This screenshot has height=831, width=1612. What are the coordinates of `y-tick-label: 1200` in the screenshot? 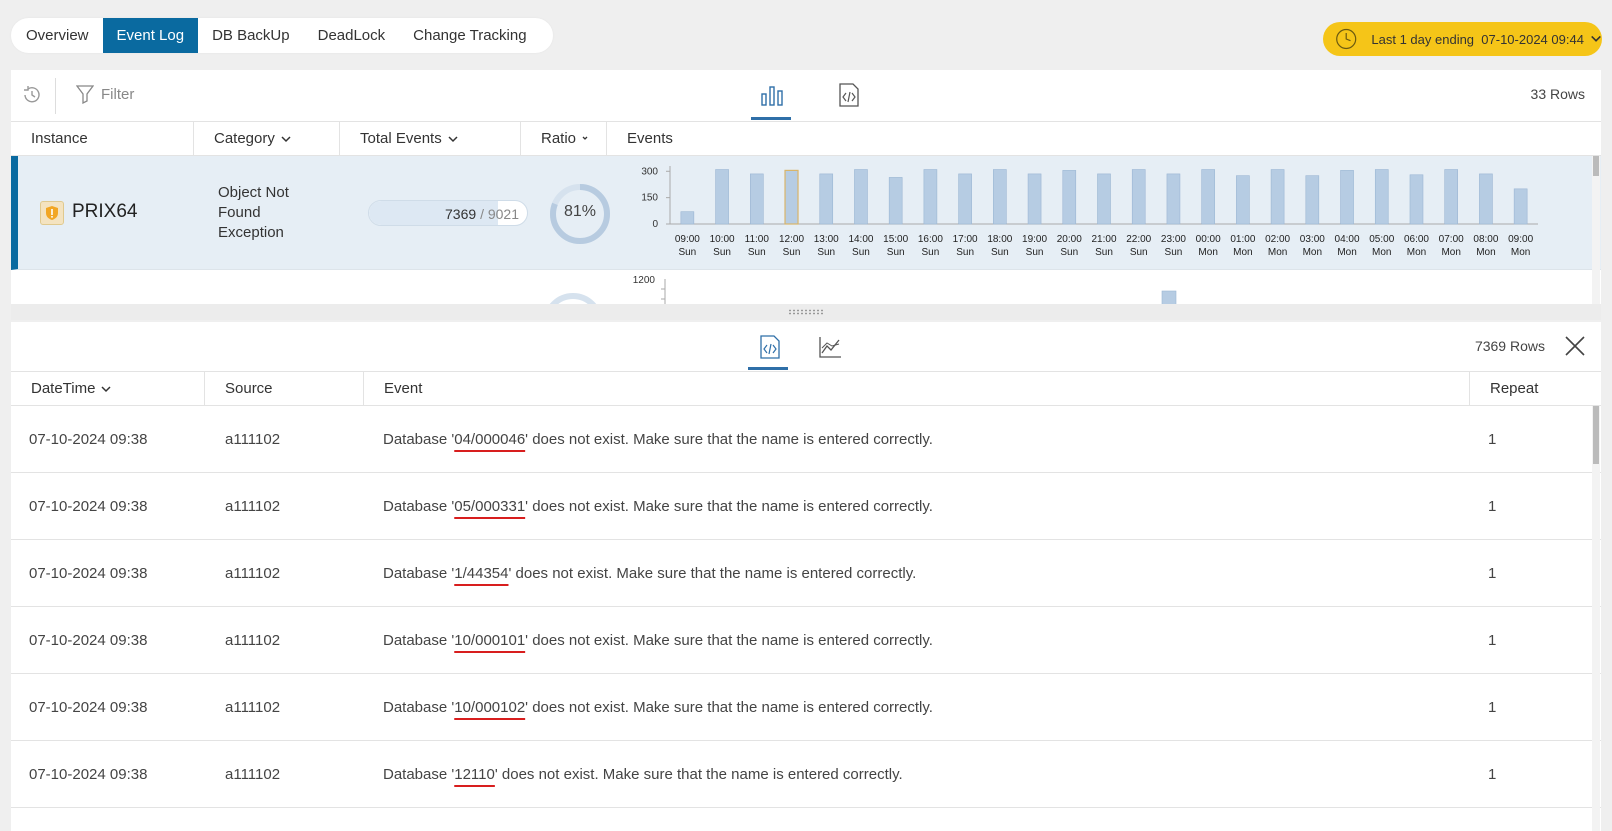 It's located at (644, 280).